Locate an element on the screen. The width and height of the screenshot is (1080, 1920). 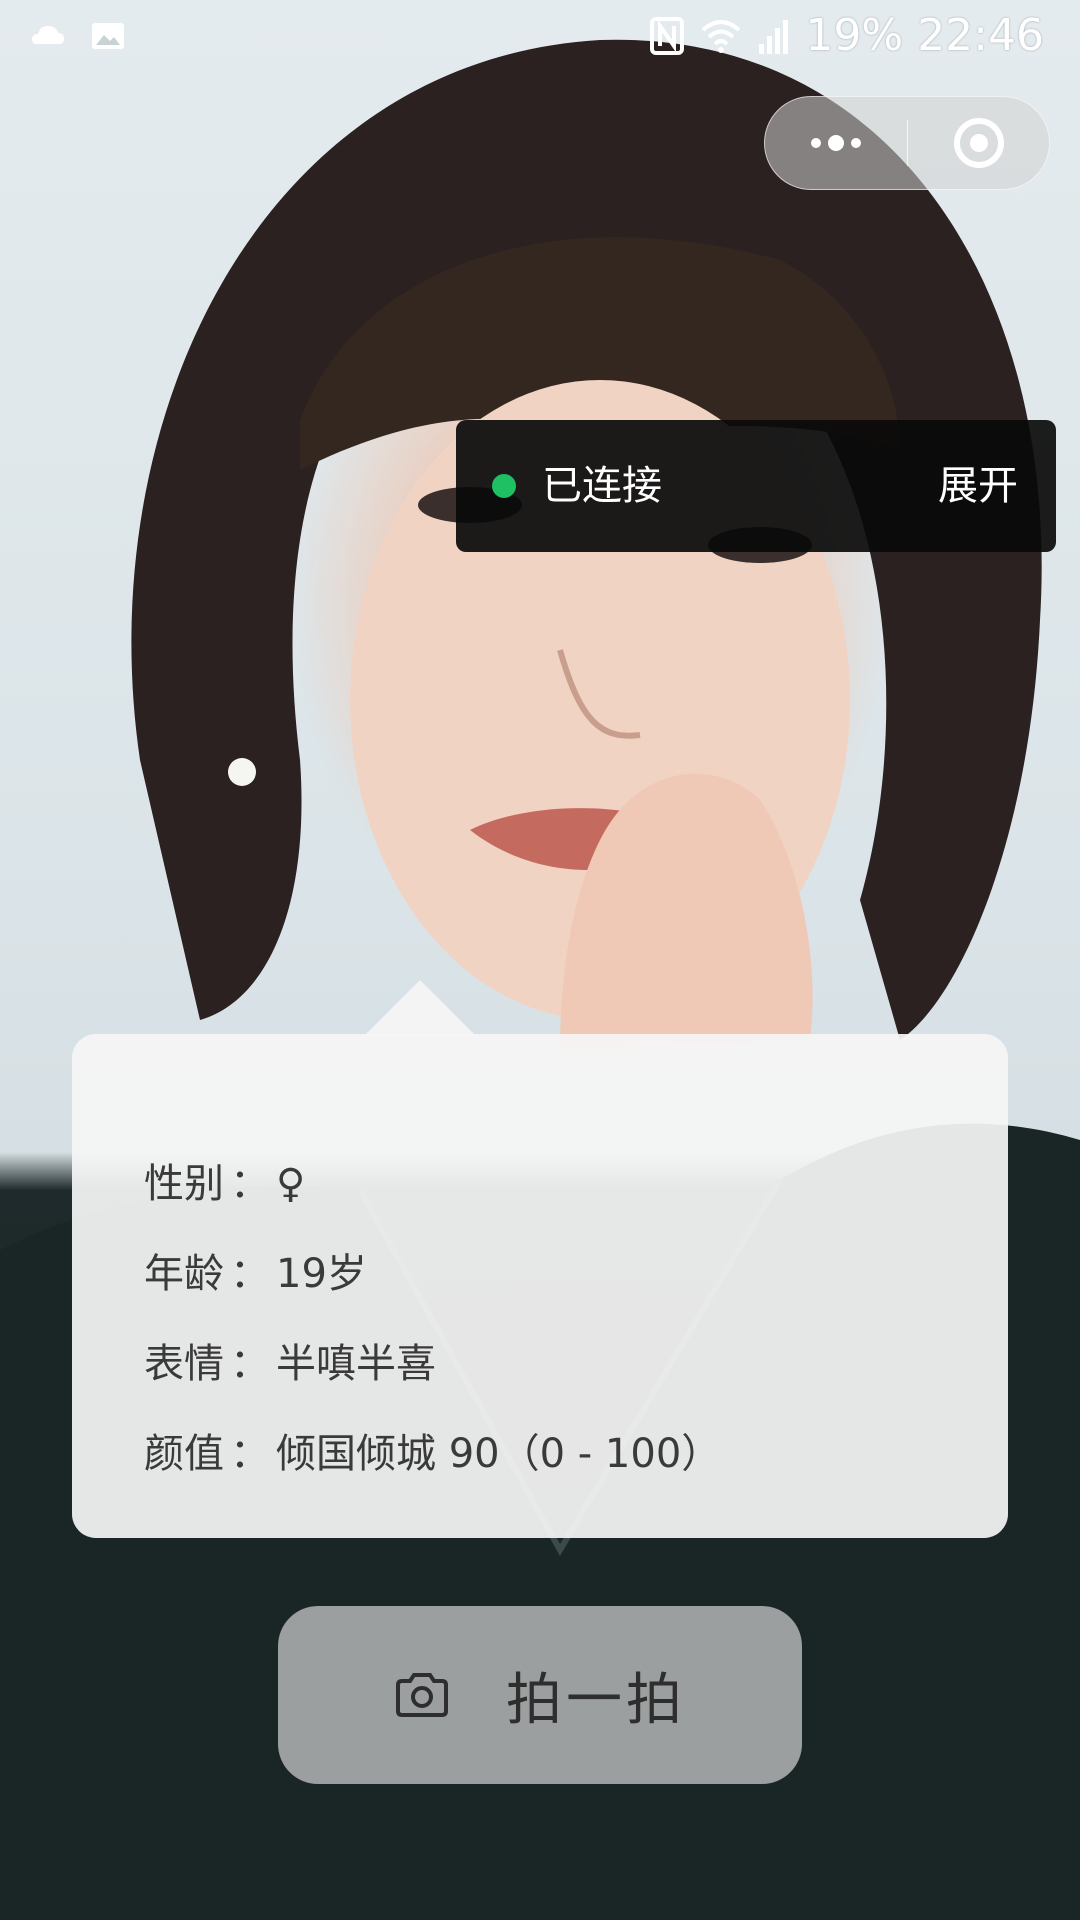
shoot-button: 拍一拍 is located at coordinates (540, 1695).